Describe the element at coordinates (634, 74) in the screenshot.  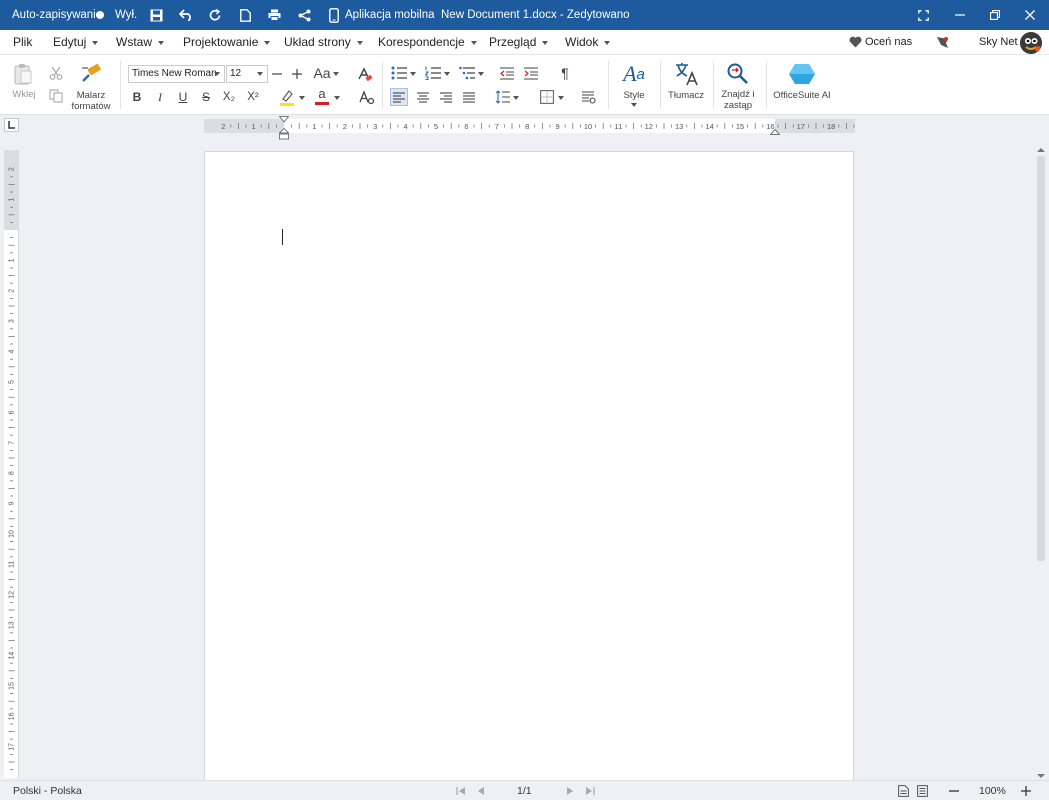
I see `styles-icon: Aa` at that location.